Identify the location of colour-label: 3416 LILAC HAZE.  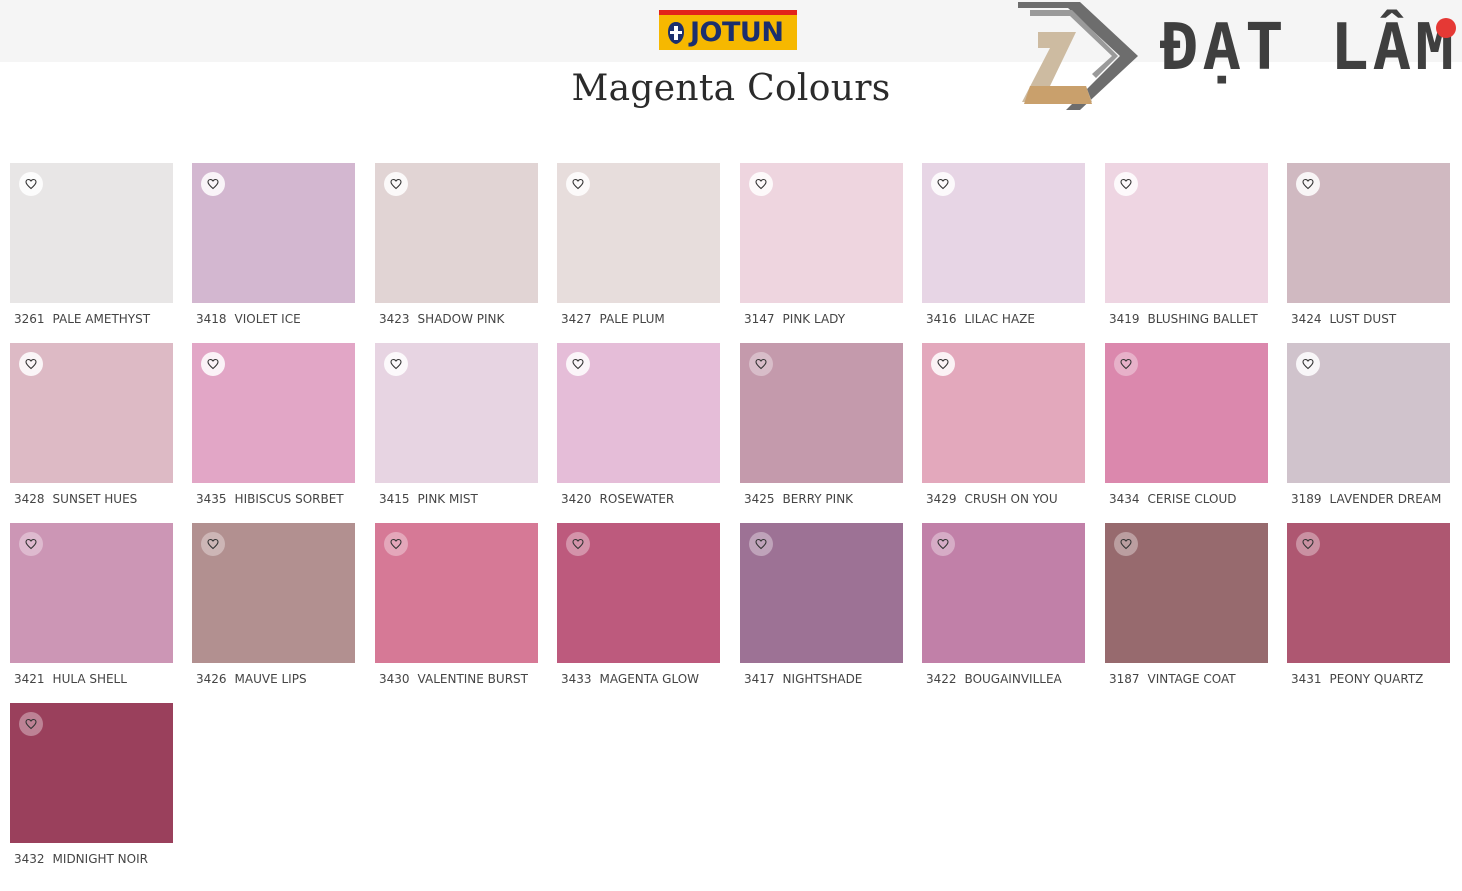
(980, 319).